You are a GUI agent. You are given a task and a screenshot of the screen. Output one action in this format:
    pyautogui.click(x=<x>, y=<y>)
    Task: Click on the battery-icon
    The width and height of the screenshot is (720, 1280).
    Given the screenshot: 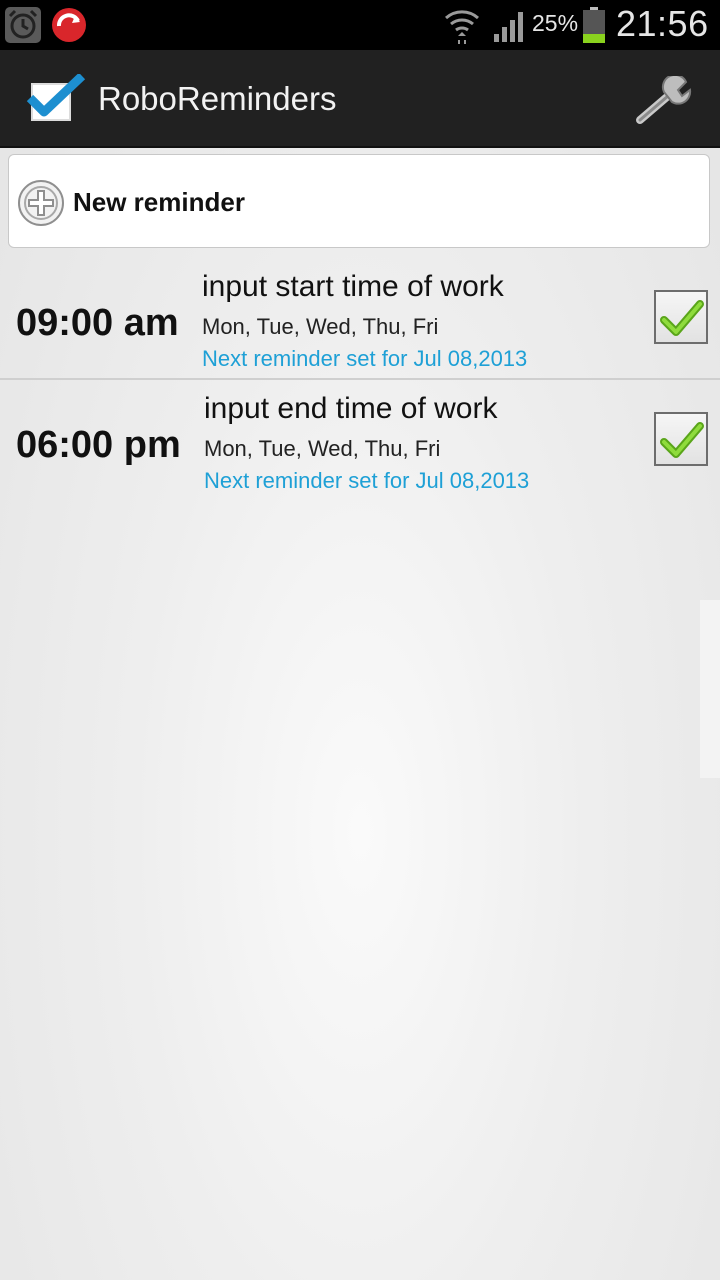 What is the action you would take?
    pyautogui.click(x=594, y=25)
    